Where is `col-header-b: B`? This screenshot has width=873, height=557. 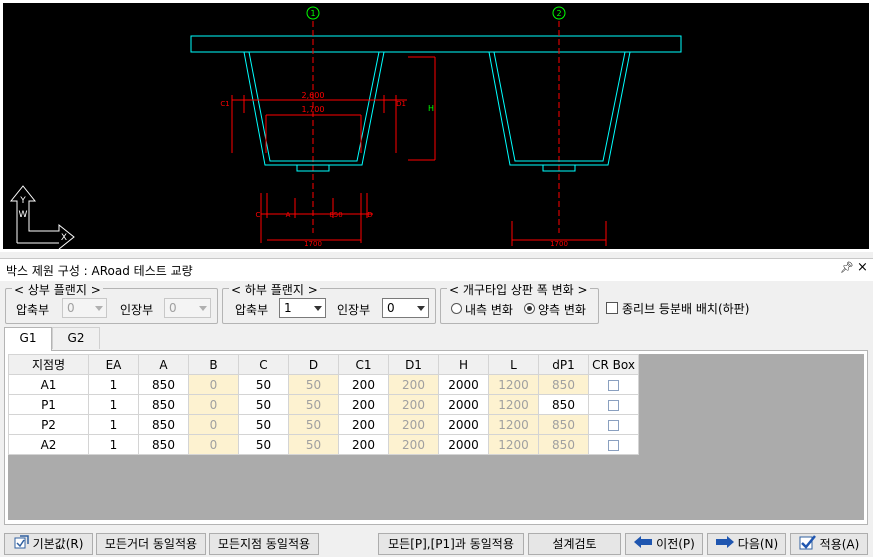 col-header-b: B is located at coordinates (213, 364).